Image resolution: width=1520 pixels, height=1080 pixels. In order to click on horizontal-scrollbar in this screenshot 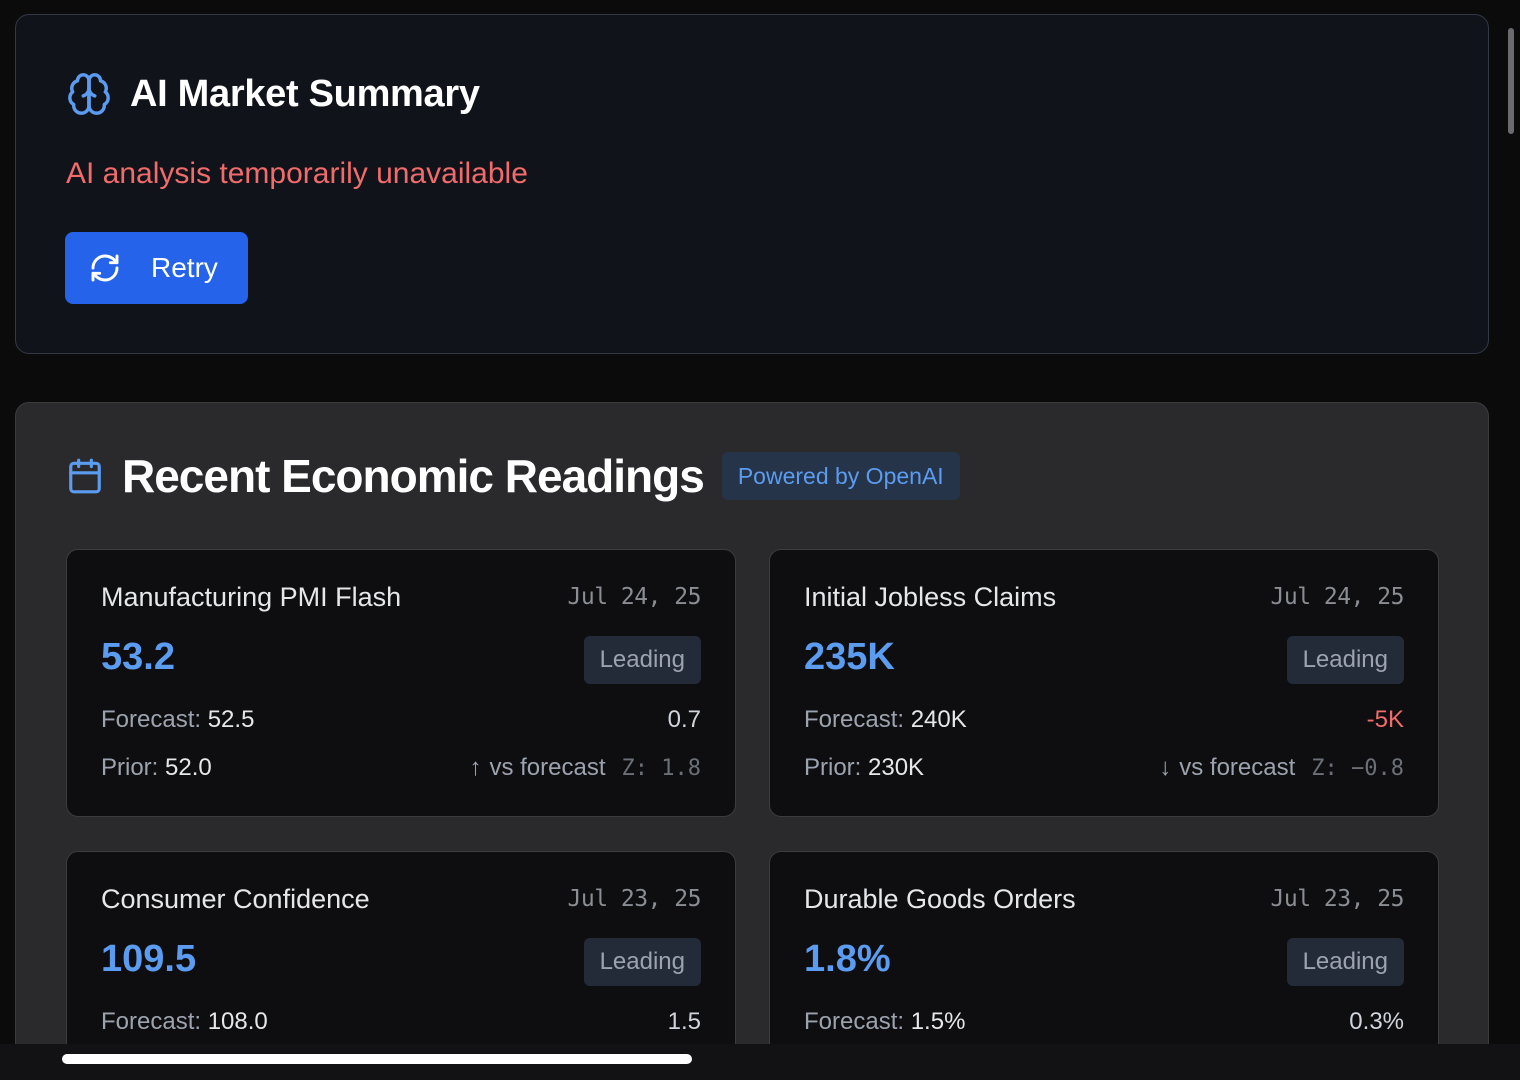, I will do `click(377, 1059)`.